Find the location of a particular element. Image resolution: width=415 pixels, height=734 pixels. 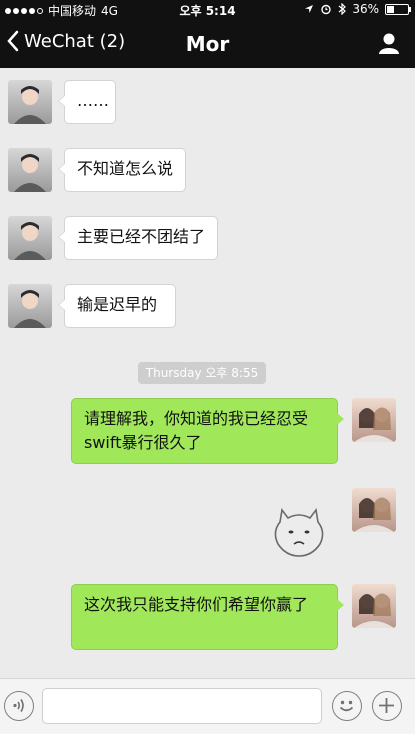

nav-bar: WeChat (2) Mor is located at coordinates (207, 44).